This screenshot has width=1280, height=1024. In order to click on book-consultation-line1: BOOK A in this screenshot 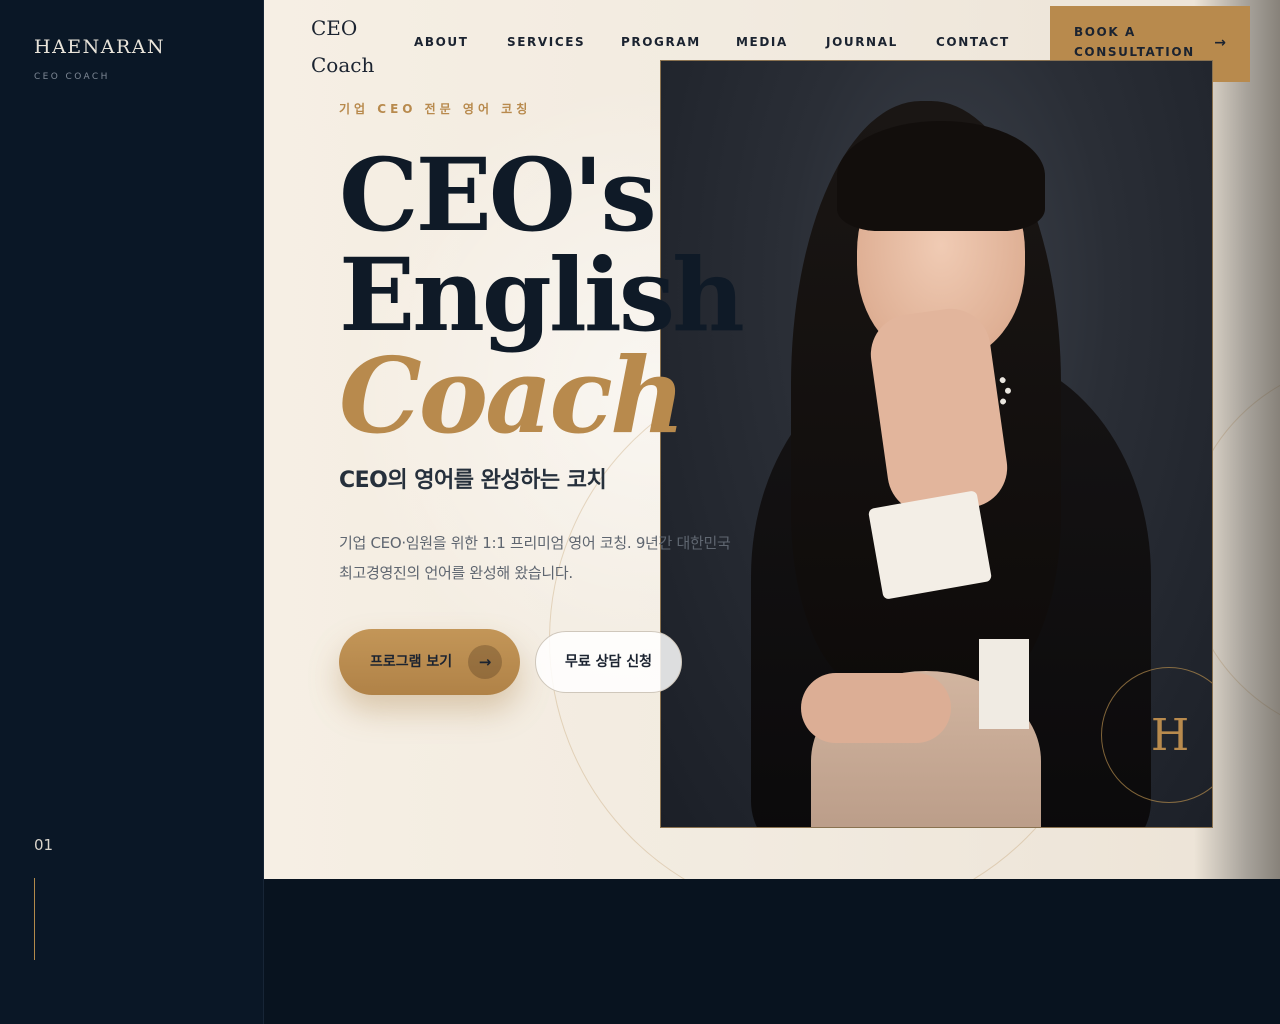, I will do `click(1105, 32)`.